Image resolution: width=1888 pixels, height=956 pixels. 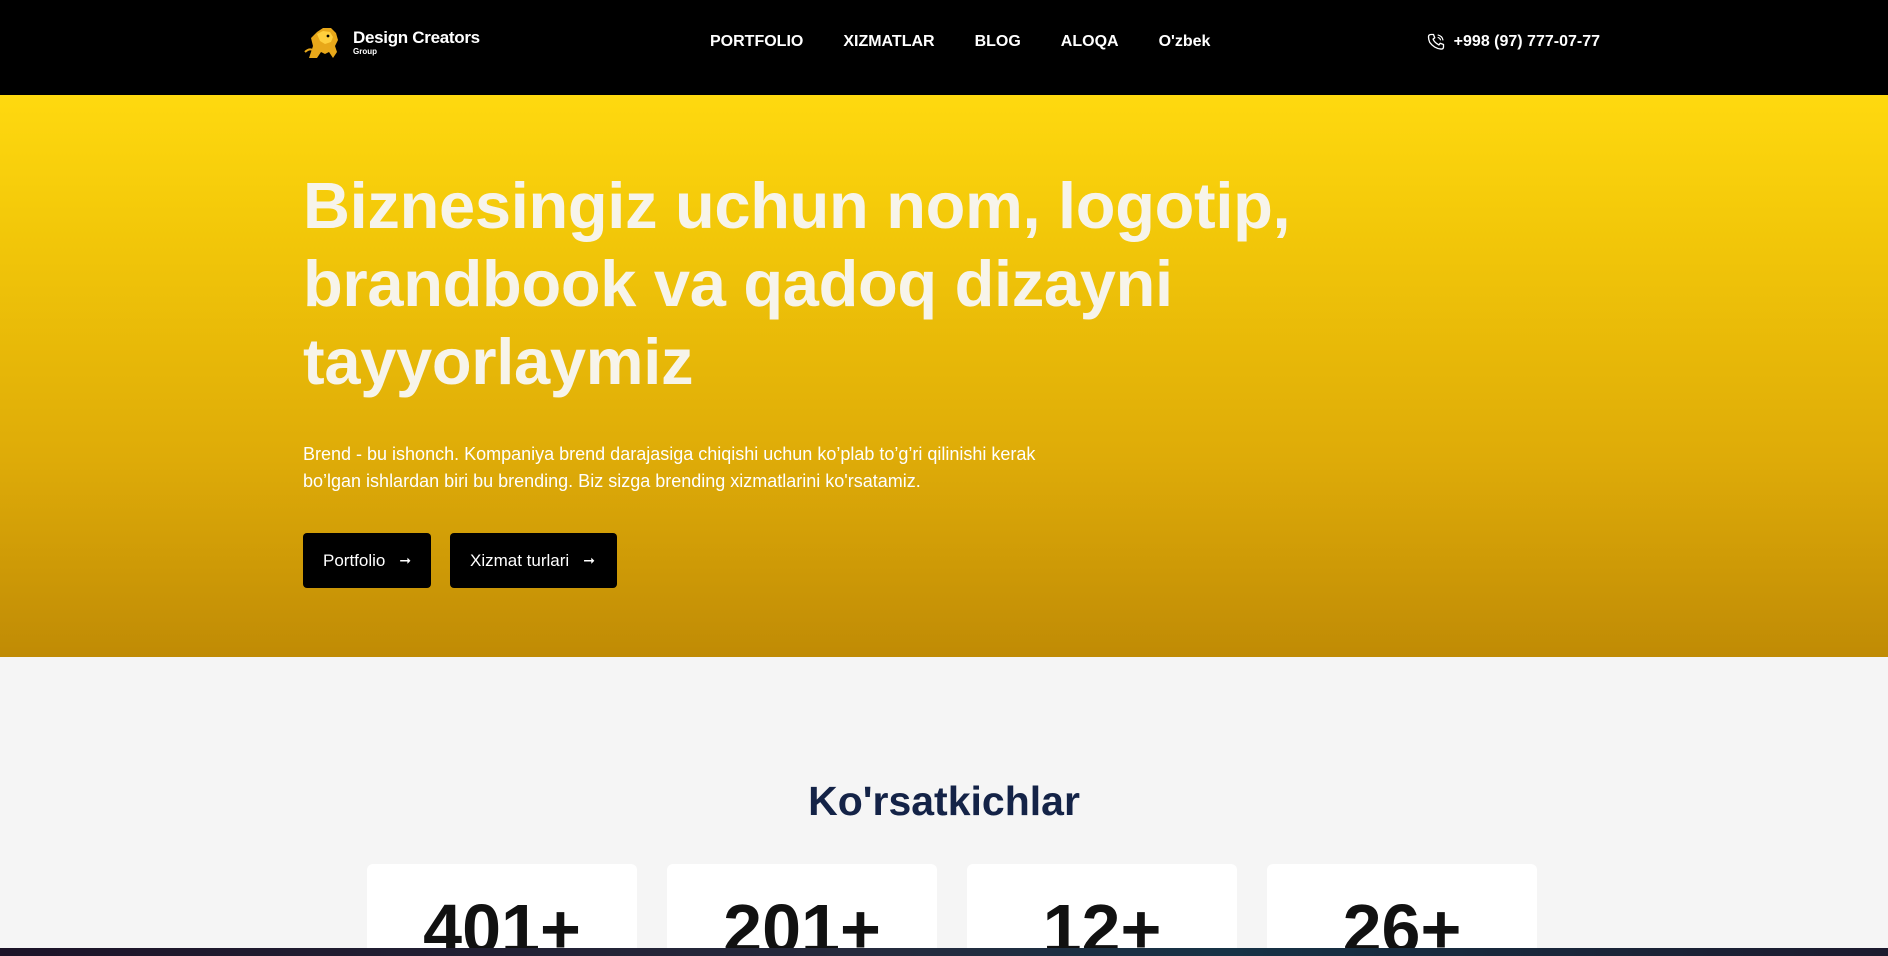 I want to click on nav-portfolio: PORTFOLIO, so click(x=756, y=42).